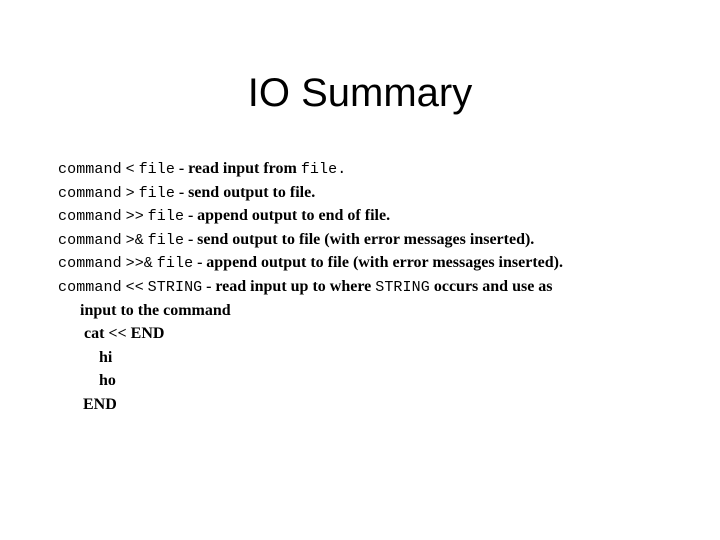 The image size is (720, 540). What do you see at coordinates (106, 357) in the screenshot?
I see `continuation-line: hi` at bounding box center [106, 357].